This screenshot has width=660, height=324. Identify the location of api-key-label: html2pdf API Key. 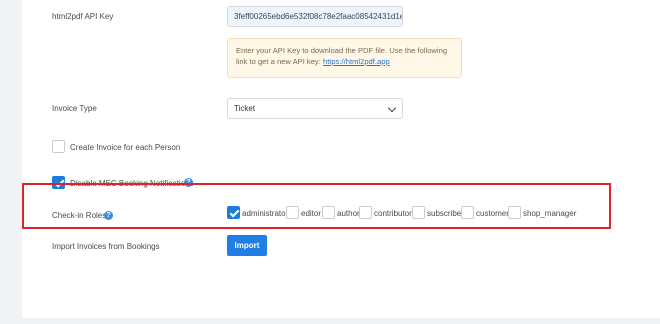
(83, 16).